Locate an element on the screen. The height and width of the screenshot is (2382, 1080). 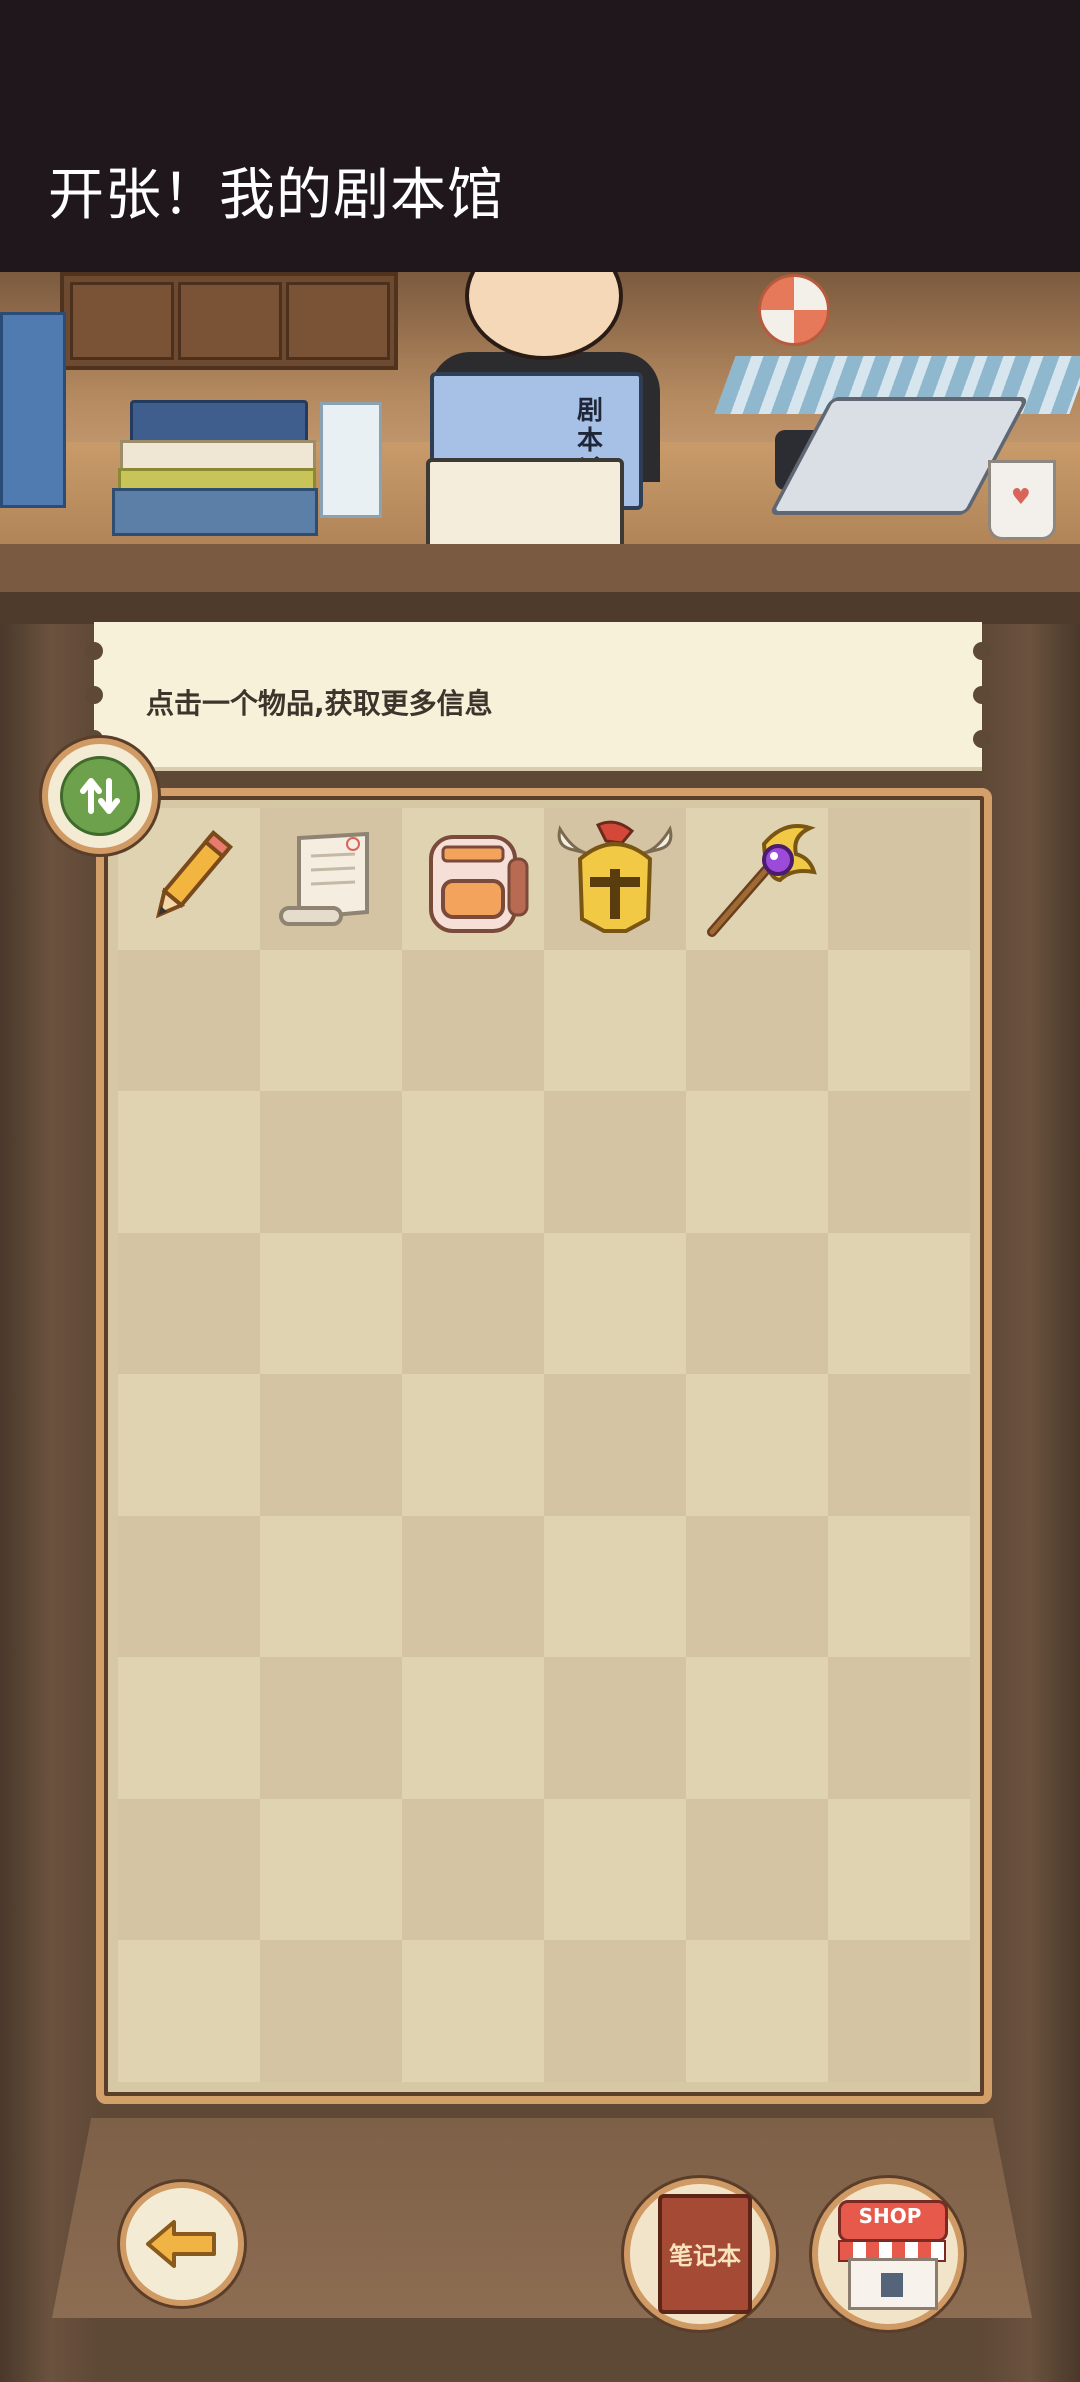
notebook-button: 笔记本 is located at coordinates (700, 2254).